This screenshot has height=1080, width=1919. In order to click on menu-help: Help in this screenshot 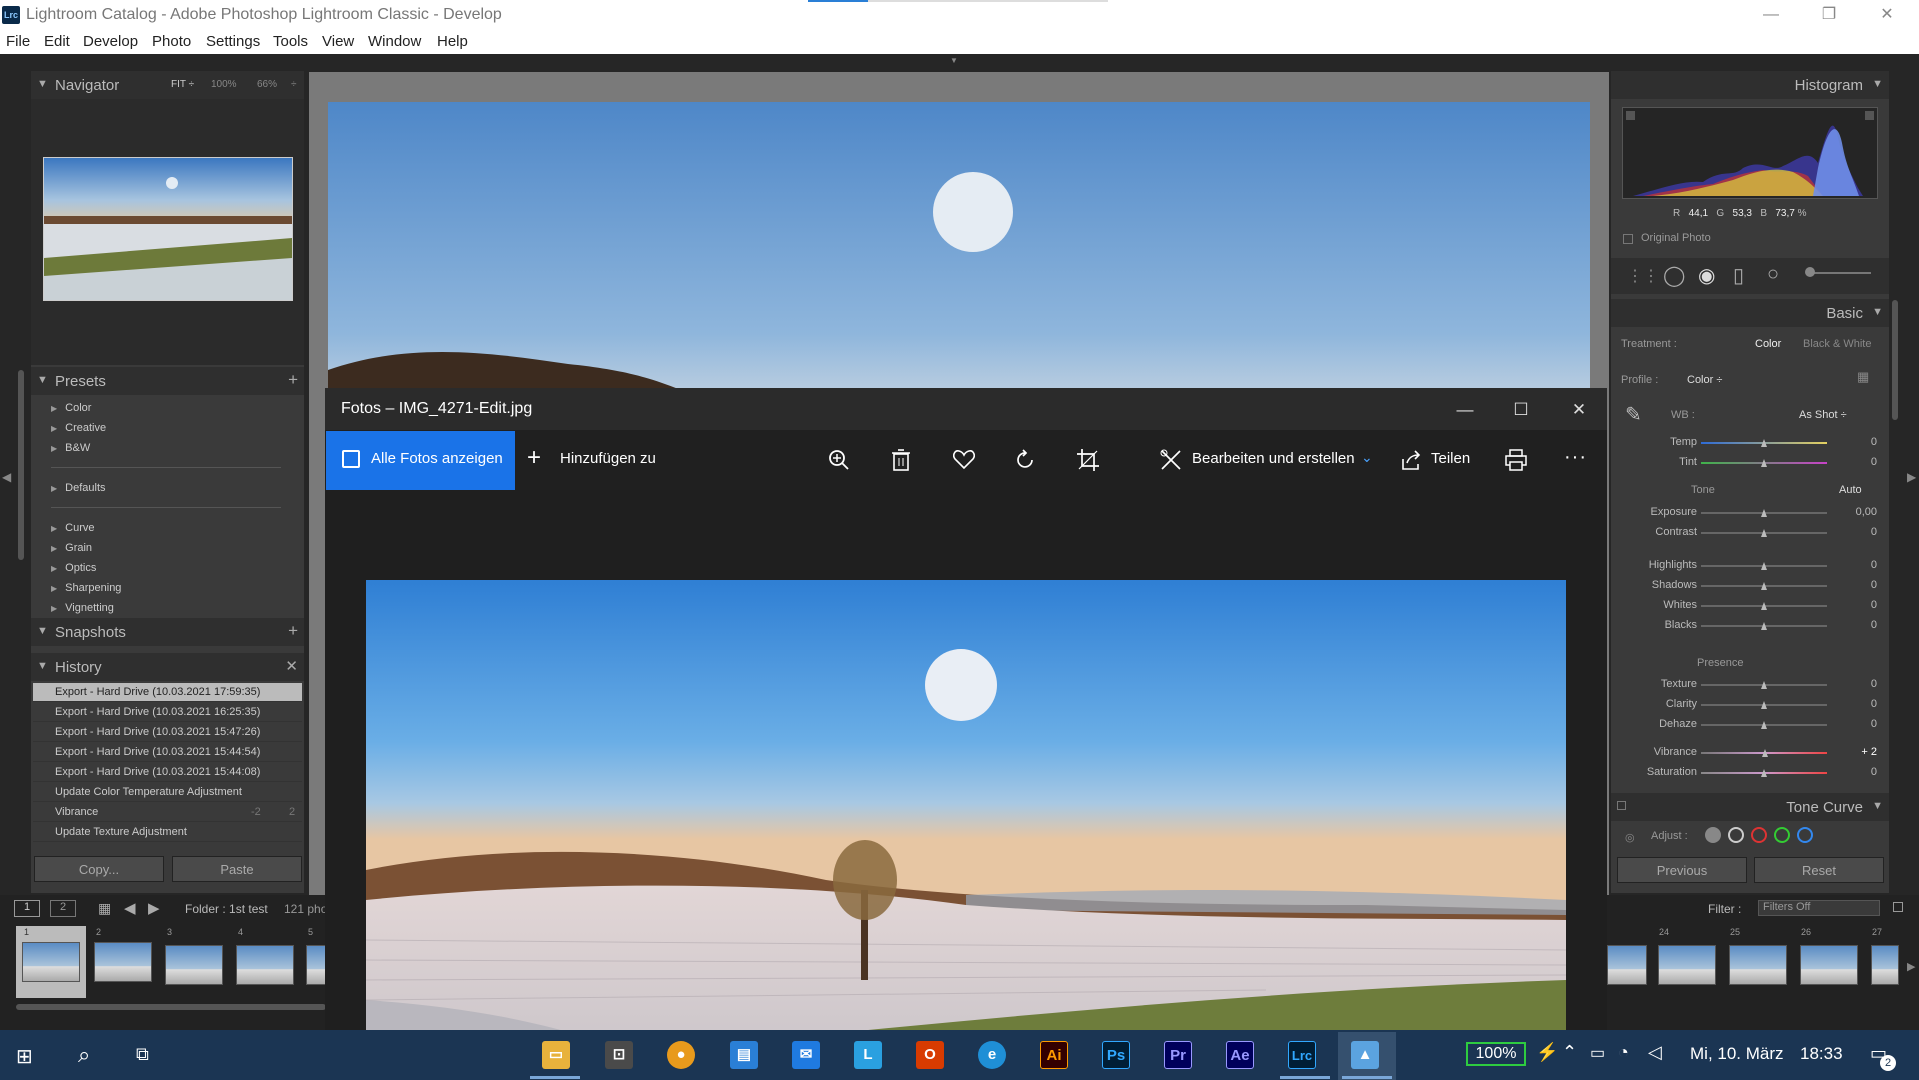, I will do `click(452, 41)`.